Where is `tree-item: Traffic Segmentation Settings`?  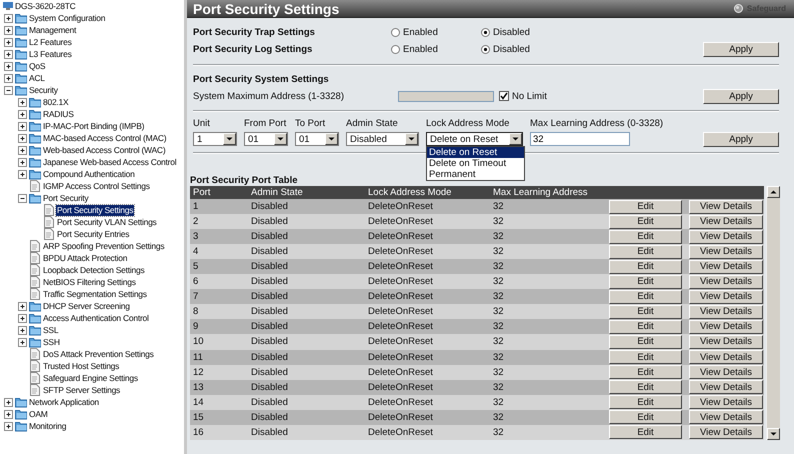
tree-item: Traffic Segmentation Settings is located at coordinates (95, 294).